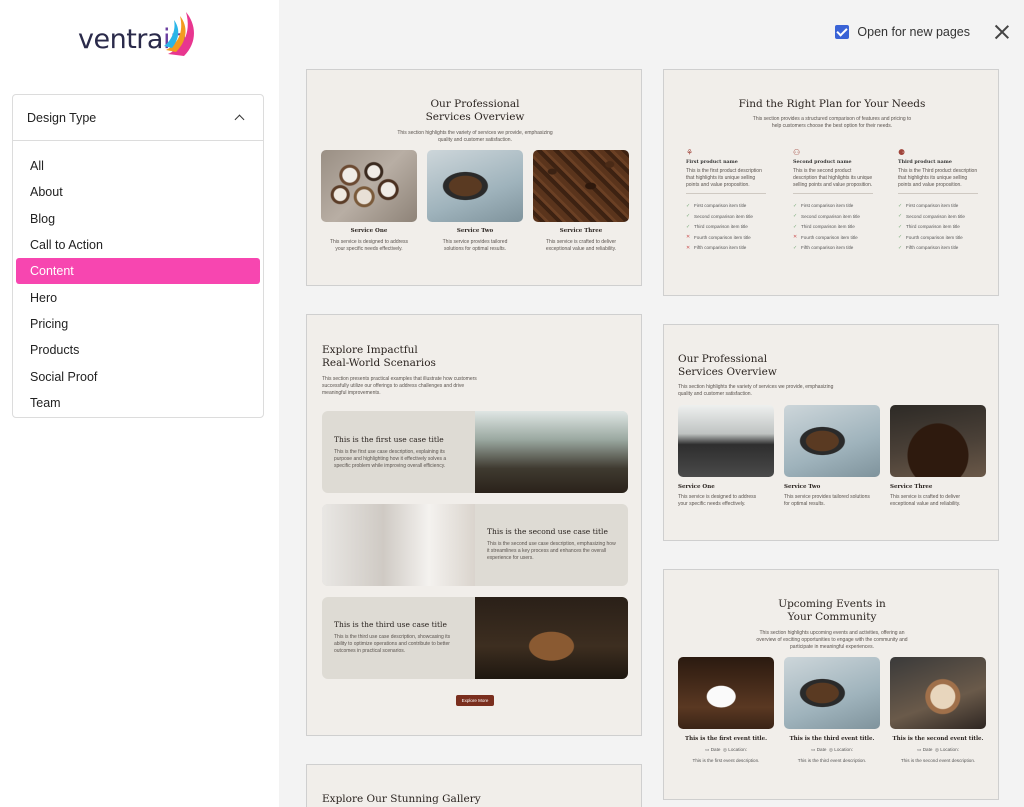 This screenshot has width=1024, height=807. What do you see at coordinates (832, 611) in the screenshot?
I see `card-title: Upcoming Events in Your Community` at bounding box center [832, 611].